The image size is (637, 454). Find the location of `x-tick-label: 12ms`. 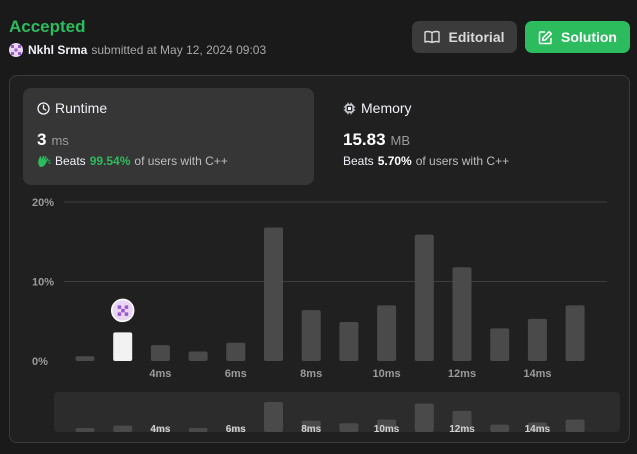

x-tick-label: 12ms is located at coordinates (462, 374).